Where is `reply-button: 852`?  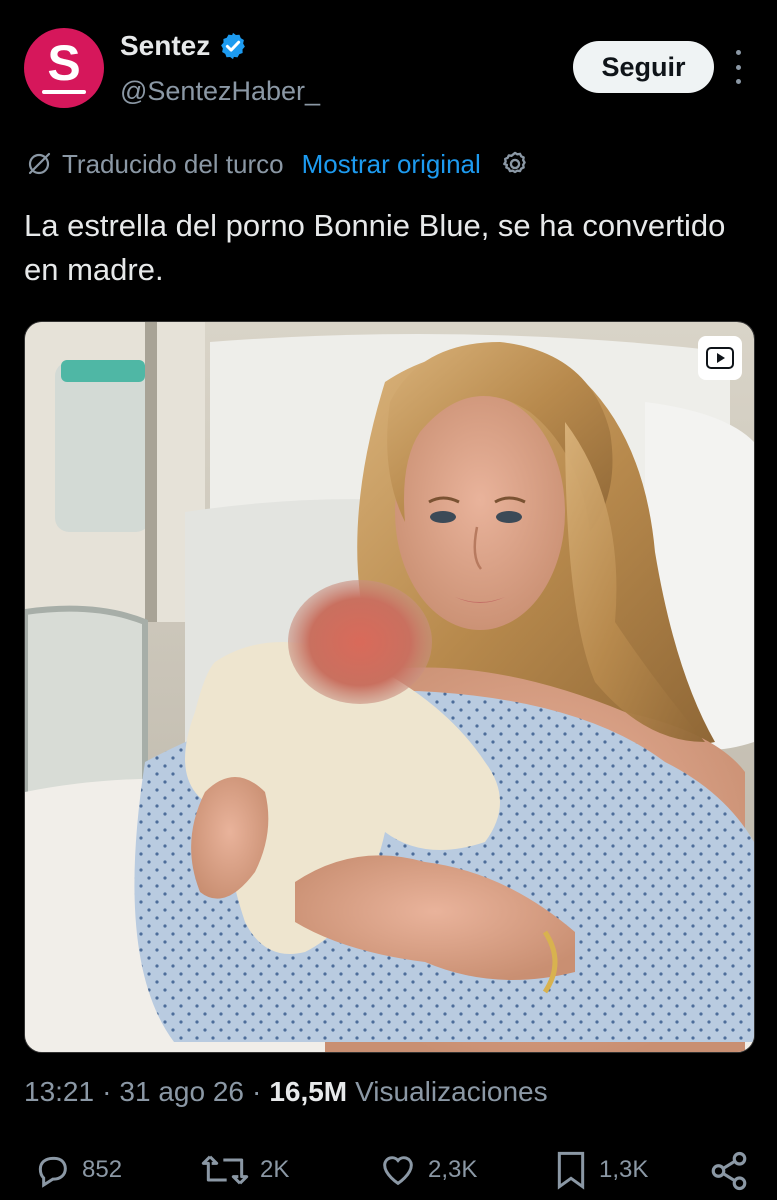 reply-button: 852 is located at coordinates (77, 1170).